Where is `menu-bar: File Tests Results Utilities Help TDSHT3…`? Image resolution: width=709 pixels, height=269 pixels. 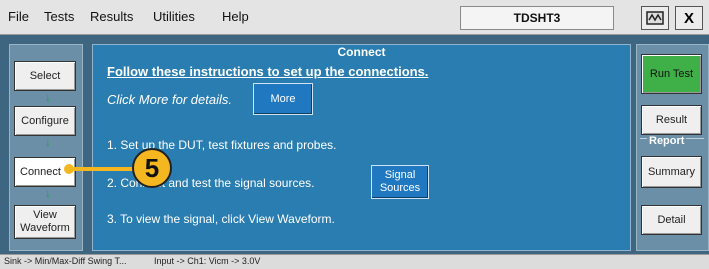 menu-bar: File Tests Results Utilities Help TDSHT3… is located at coordinates (354, 17).